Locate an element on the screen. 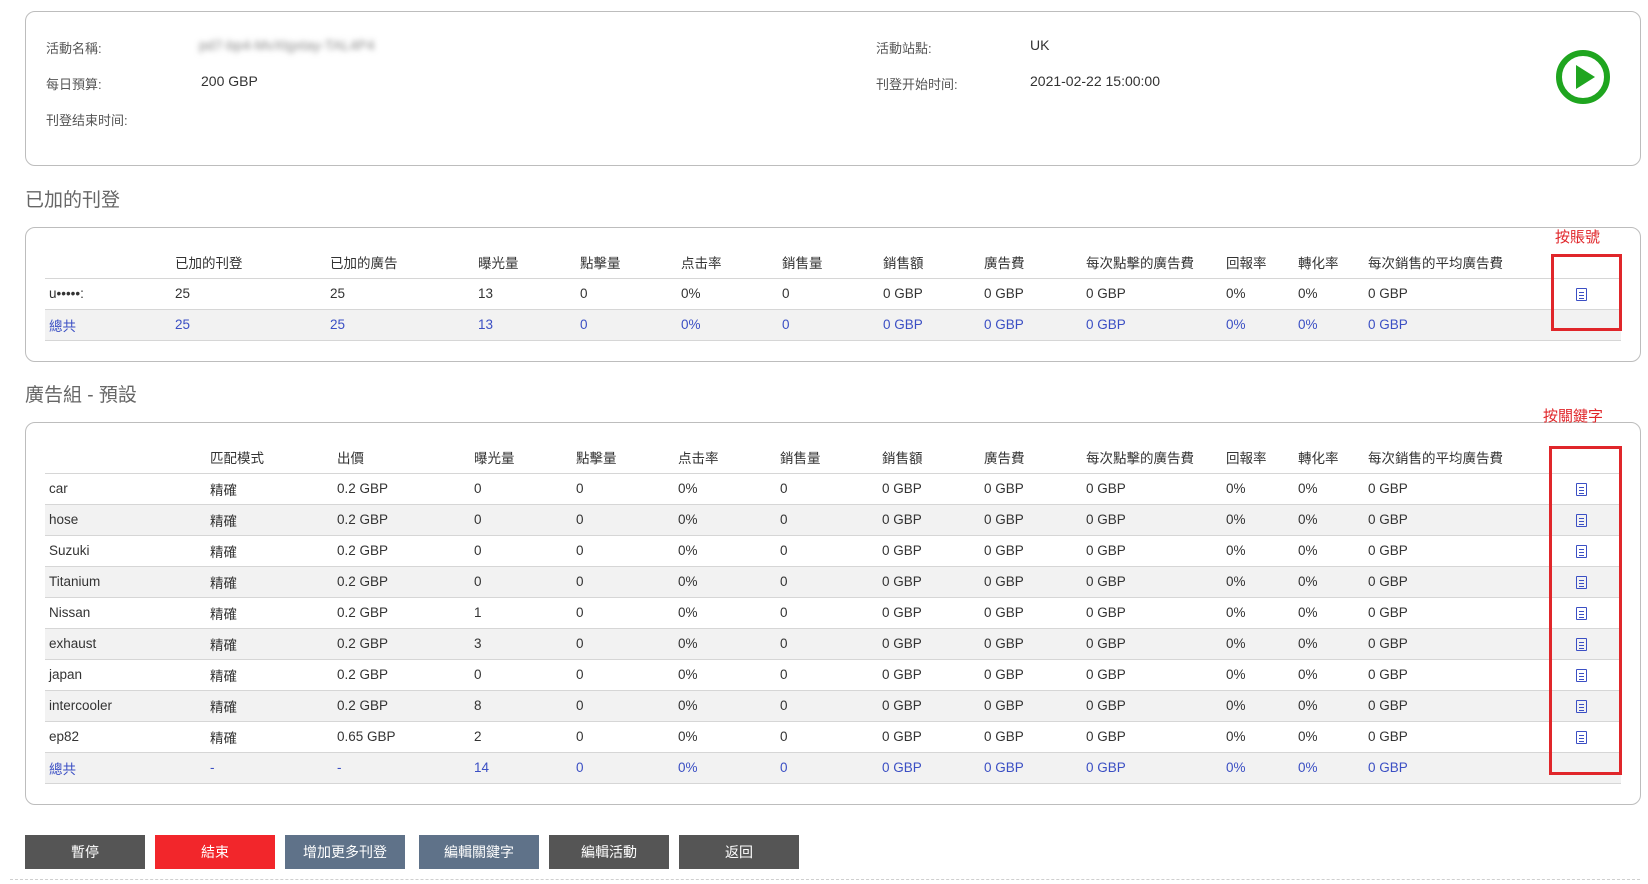 This screenshot has width=1648, height=884. adgroup-section-title: 廣告組 - 預設 is located at coordinates (81, 395).